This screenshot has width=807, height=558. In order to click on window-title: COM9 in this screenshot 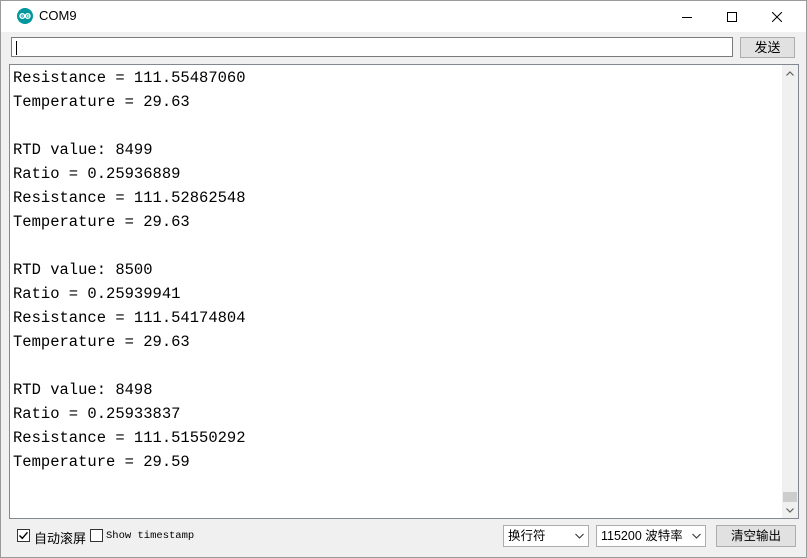, I will do `click(58, 15)`.